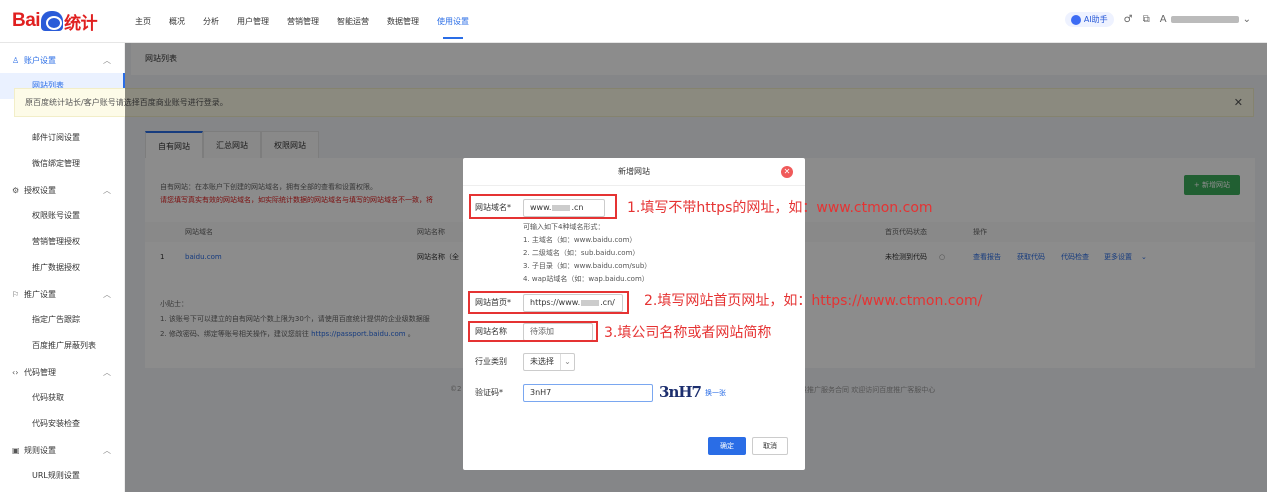 This screenshot has width=1267, height=492. Describe the element at coordinates (588, 393) in the screenshot. I see `captcha-input: 3nH7` at that location.